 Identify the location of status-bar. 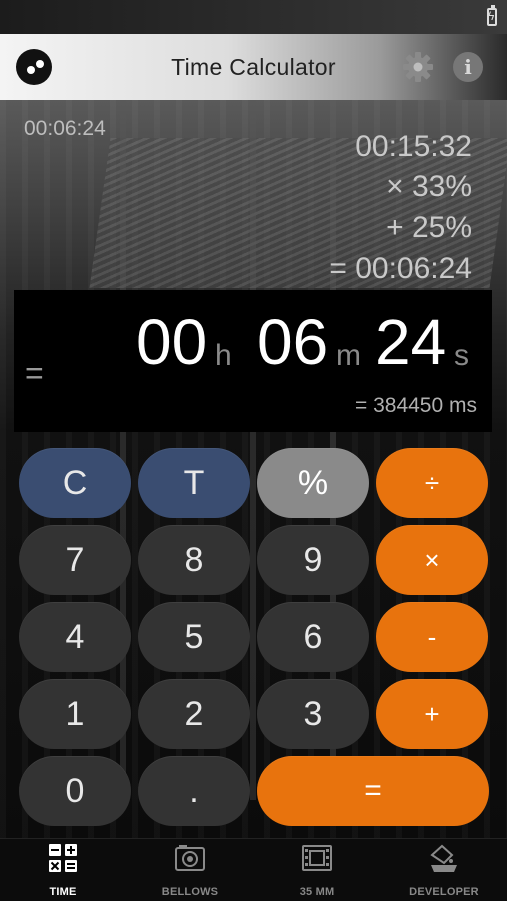
(253, 17).